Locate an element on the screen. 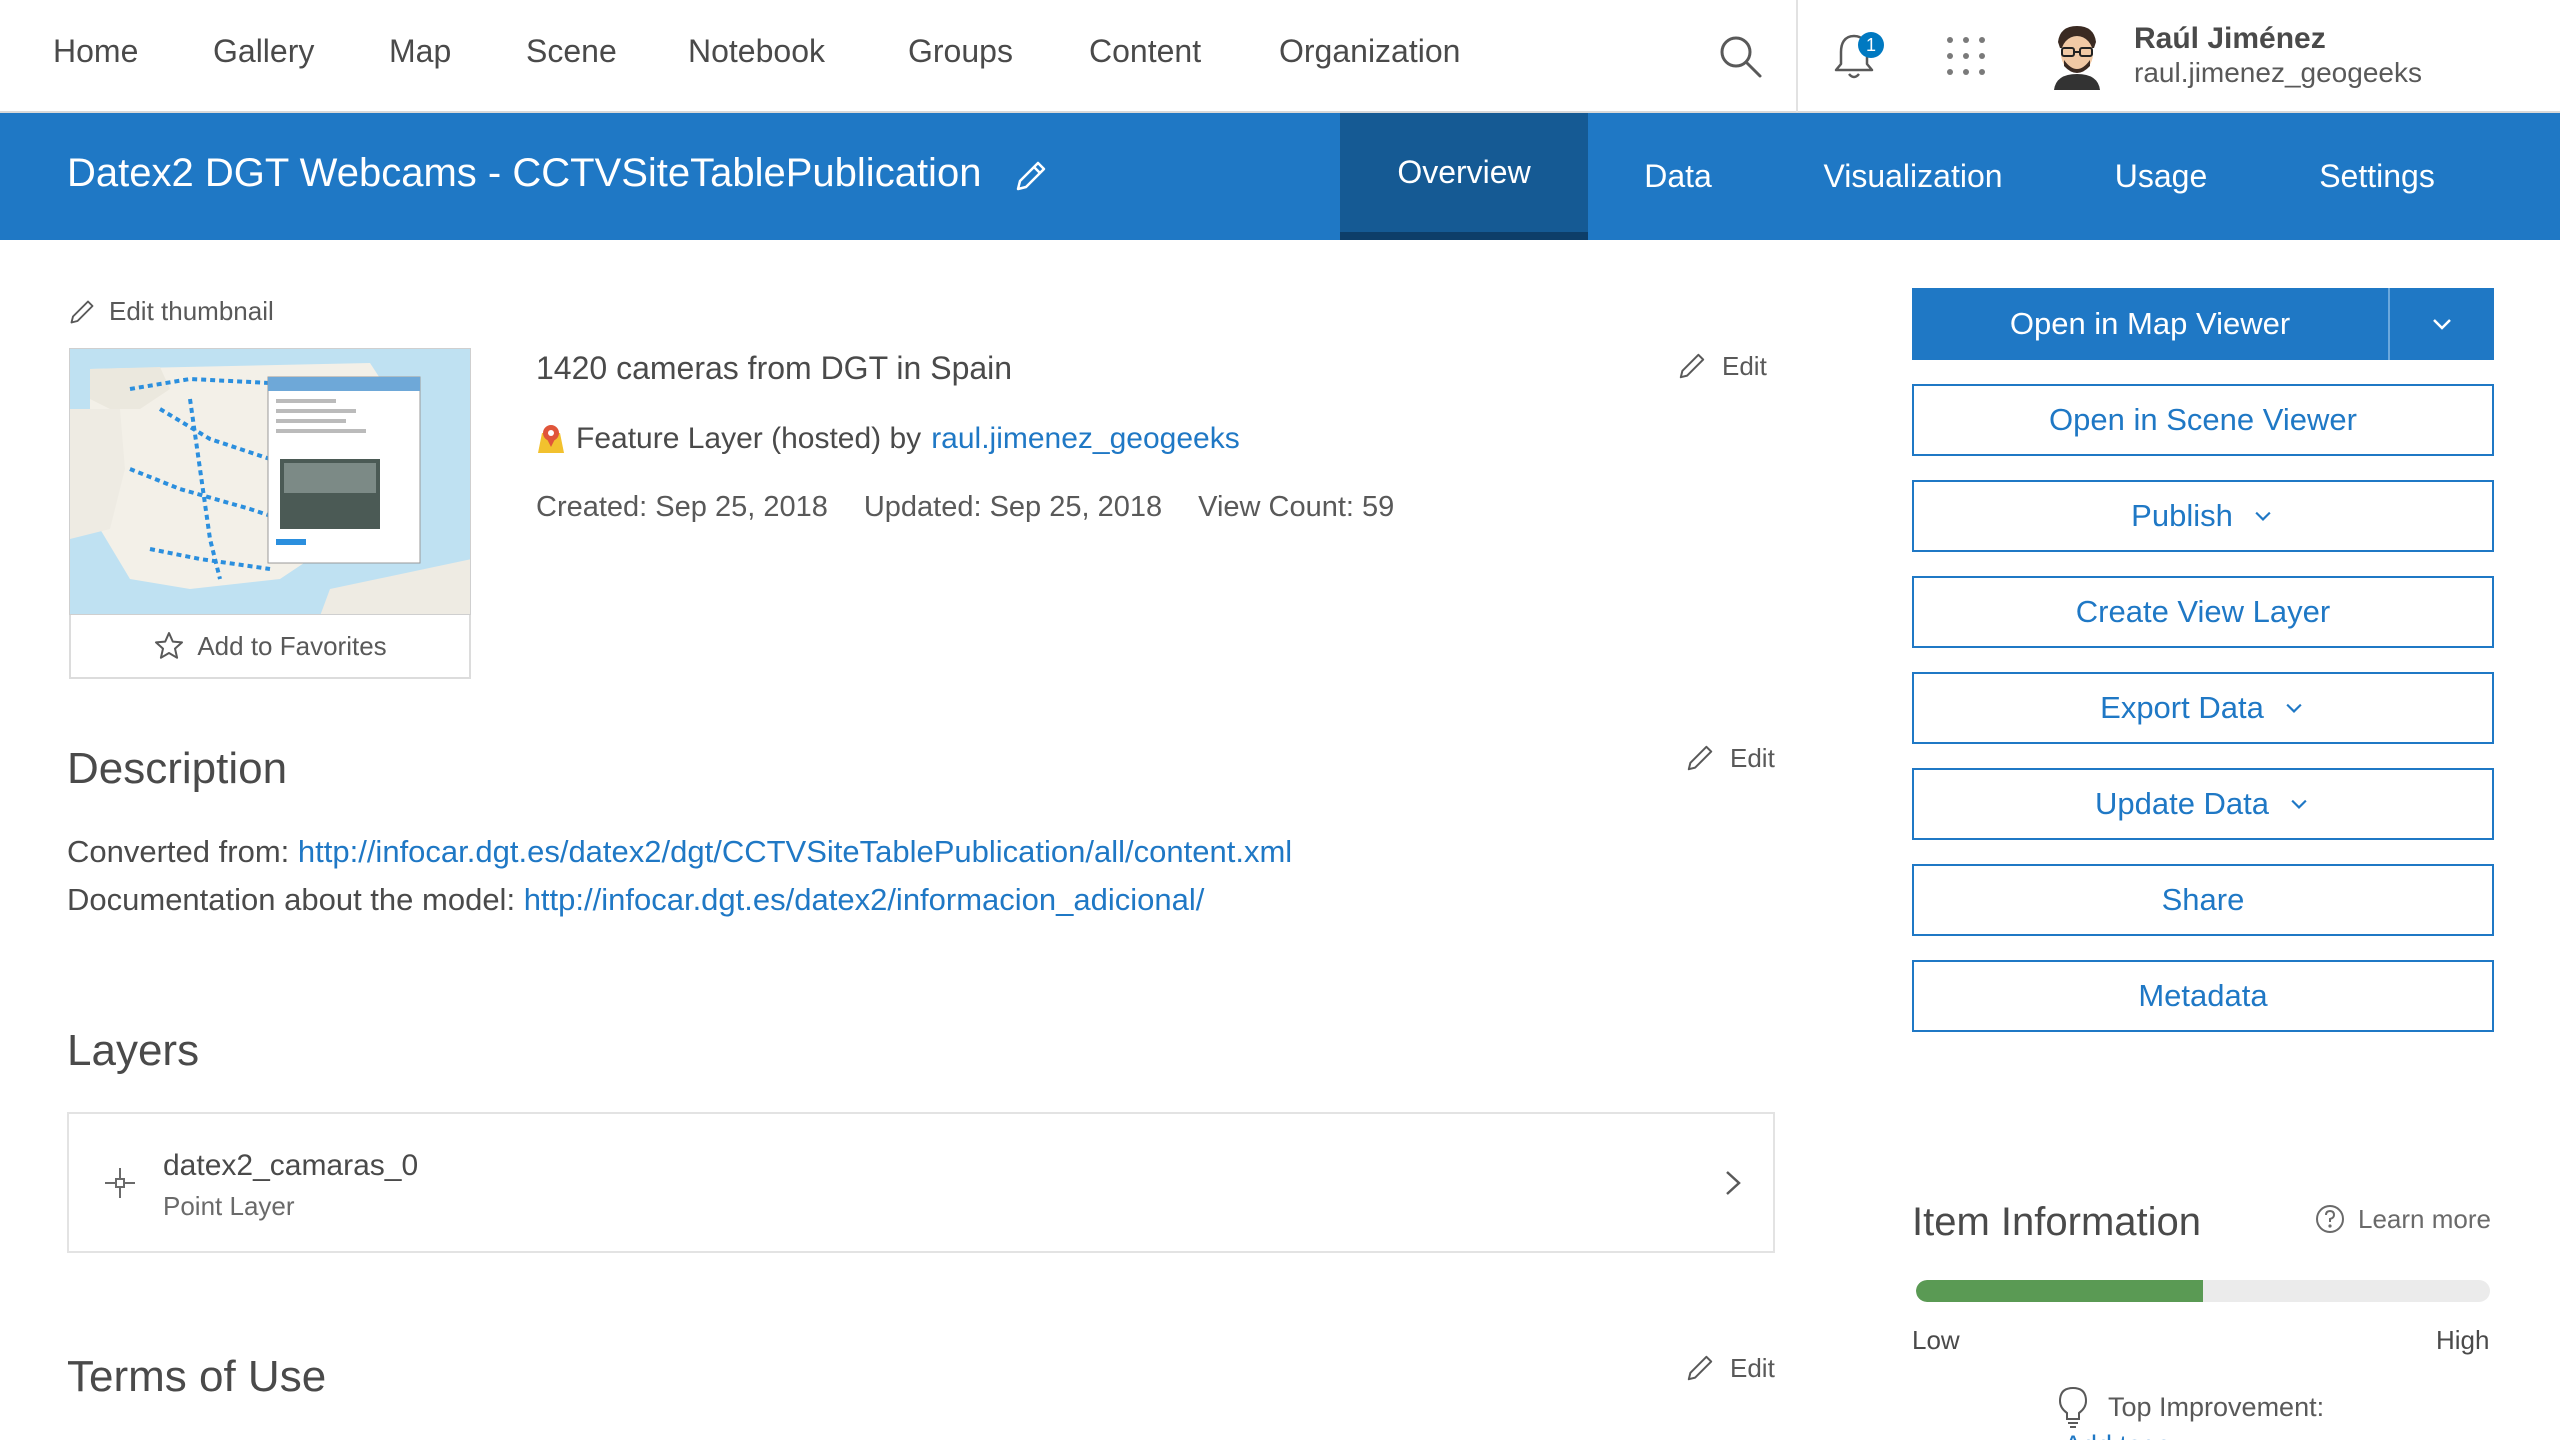  tab-visualization: Visualization is located at coordinates (1913, 176).